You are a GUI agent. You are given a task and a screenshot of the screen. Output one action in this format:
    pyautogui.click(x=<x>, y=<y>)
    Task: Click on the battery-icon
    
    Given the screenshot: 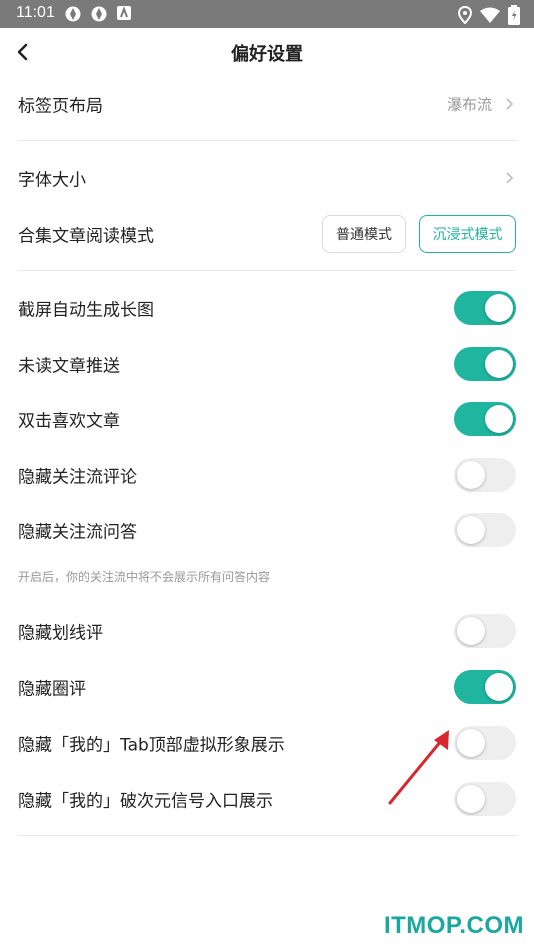 What is the action you would take?
    pyautogui.click(x=514, y=17)
    